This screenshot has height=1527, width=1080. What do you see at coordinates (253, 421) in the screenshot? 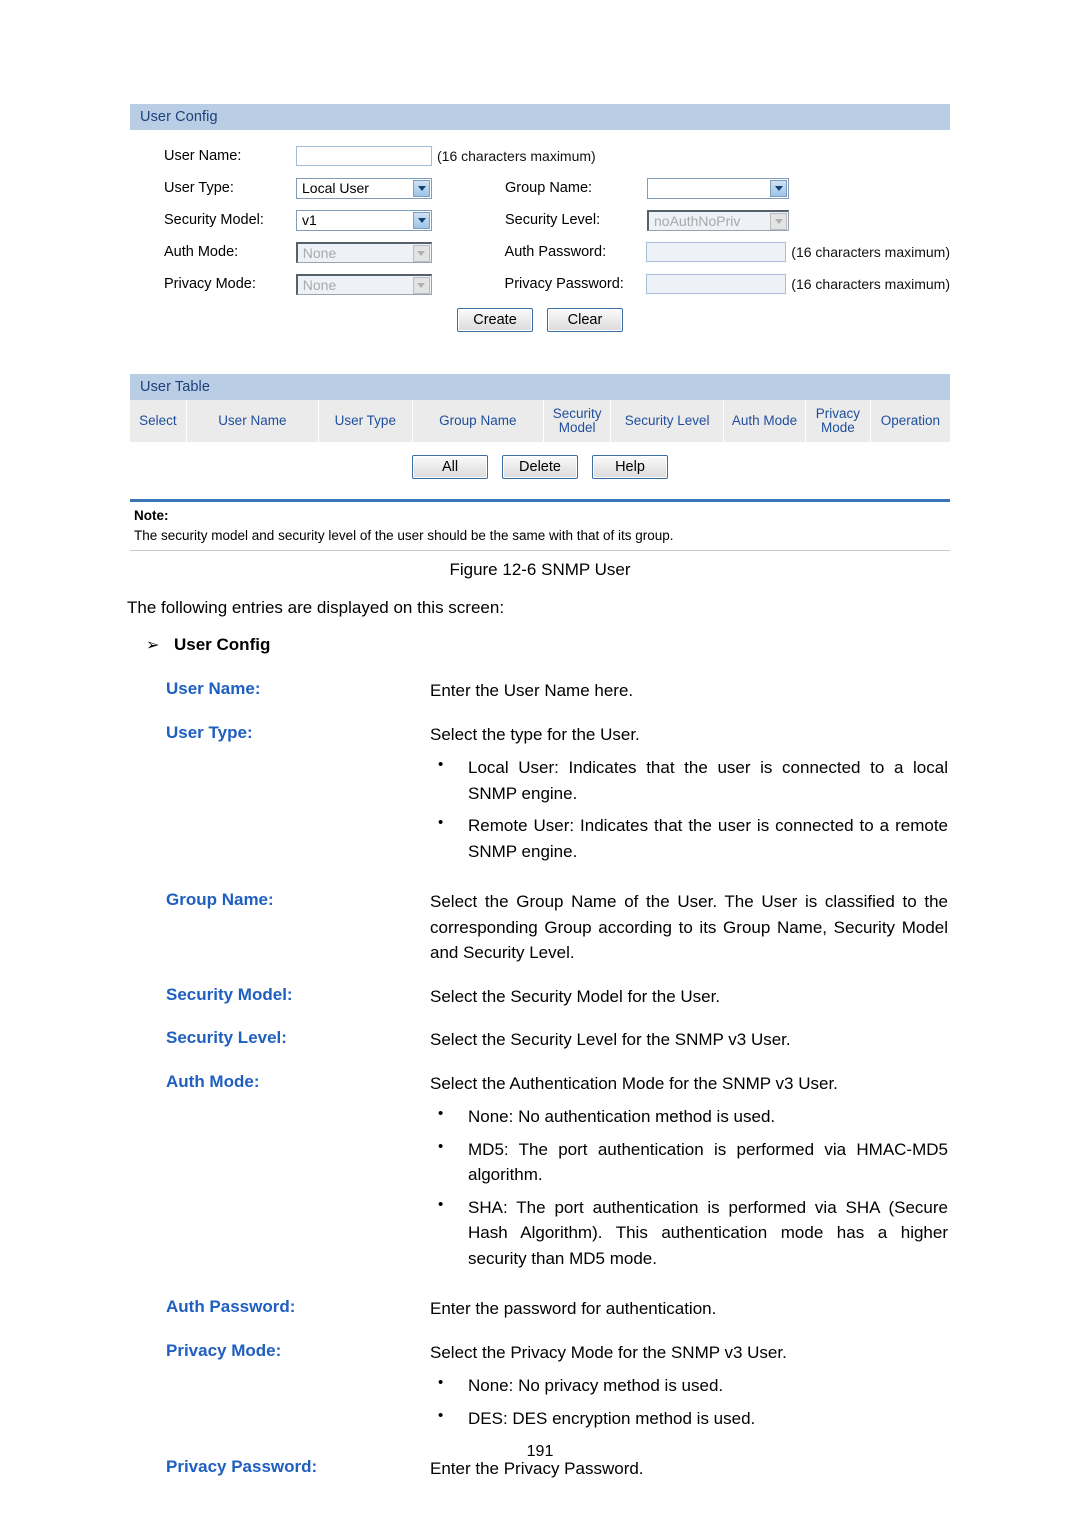
I see `column-header-user-name: User Name` at bounding box center [253, 421].